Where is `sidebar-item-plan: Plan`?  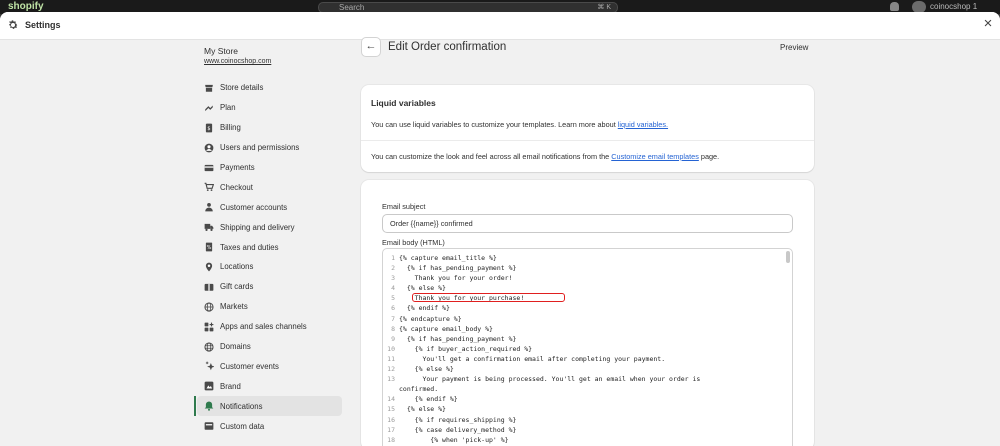
sidebar-item-plan: Plan is located at coordinates (269, 108).